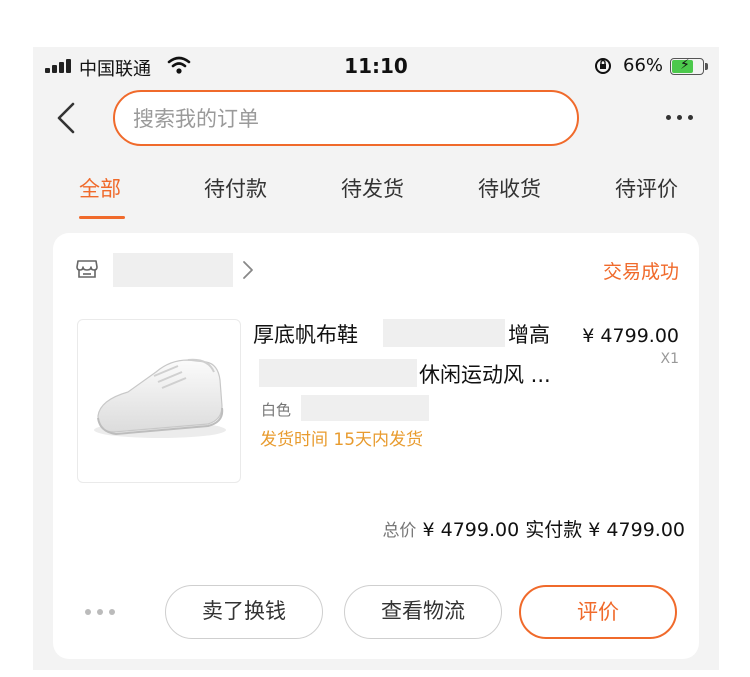 This screenshot has height=677, width=750. What do you see at coordinates (365, 408) in the screenshot?
I see `variant-redacted` at bounding box center [365, 408].